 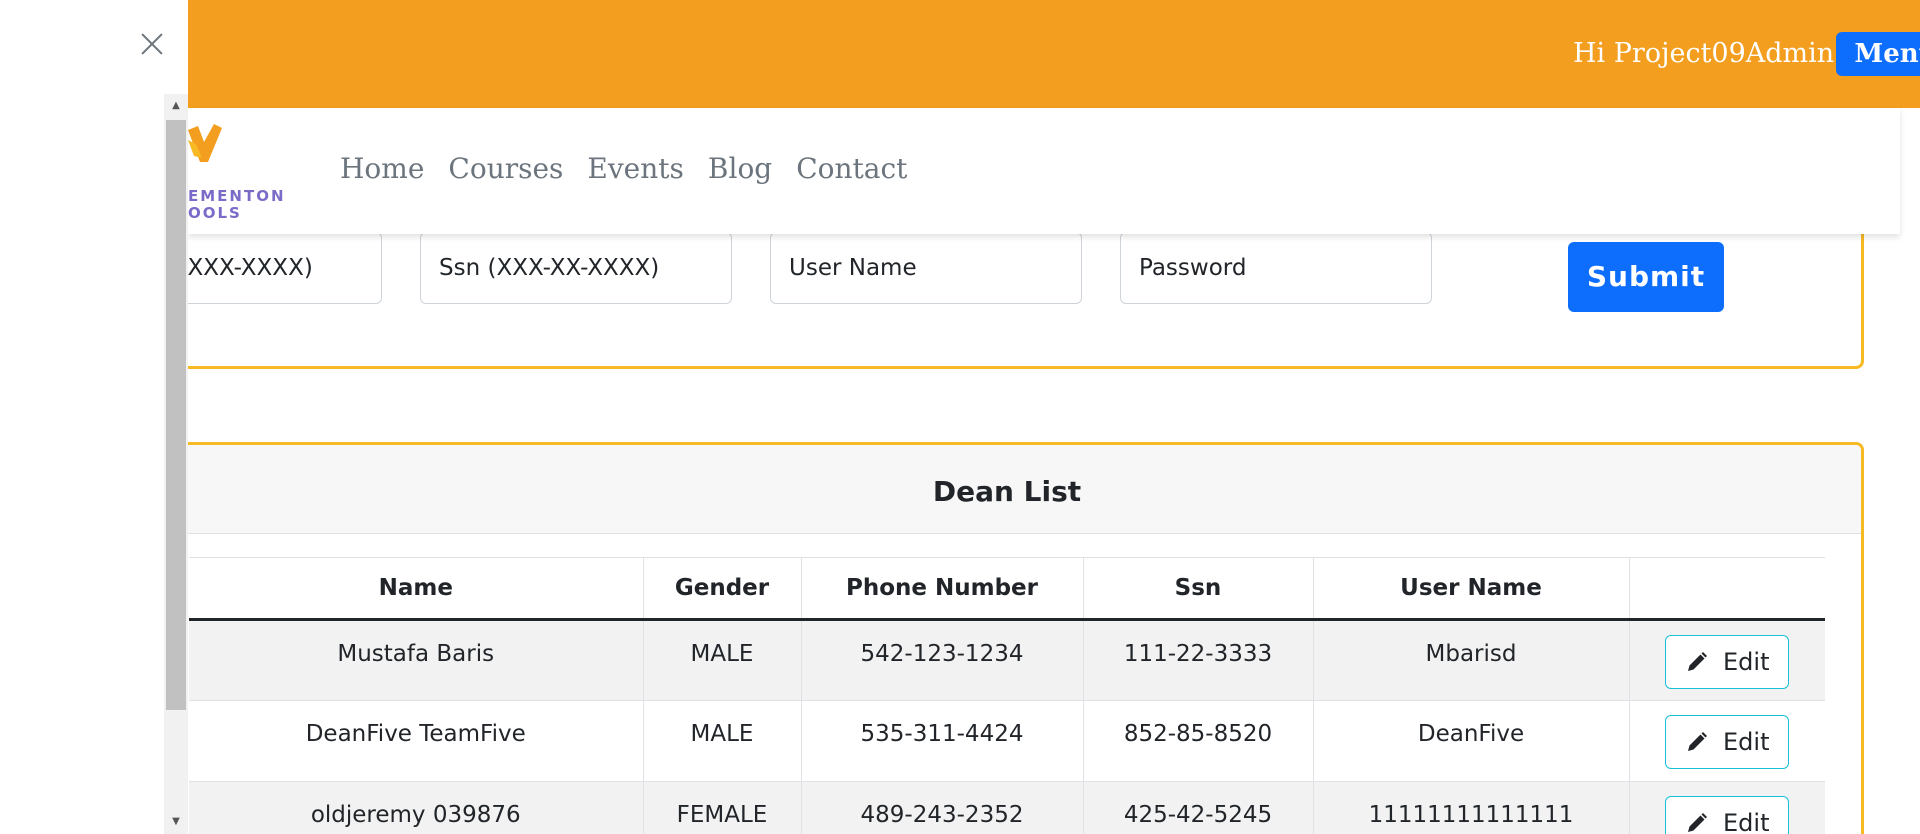 What do you see at coordinates (1276, 268) in the screenshot?
I see `password-field: Password` at bounding box center [1276, 268].